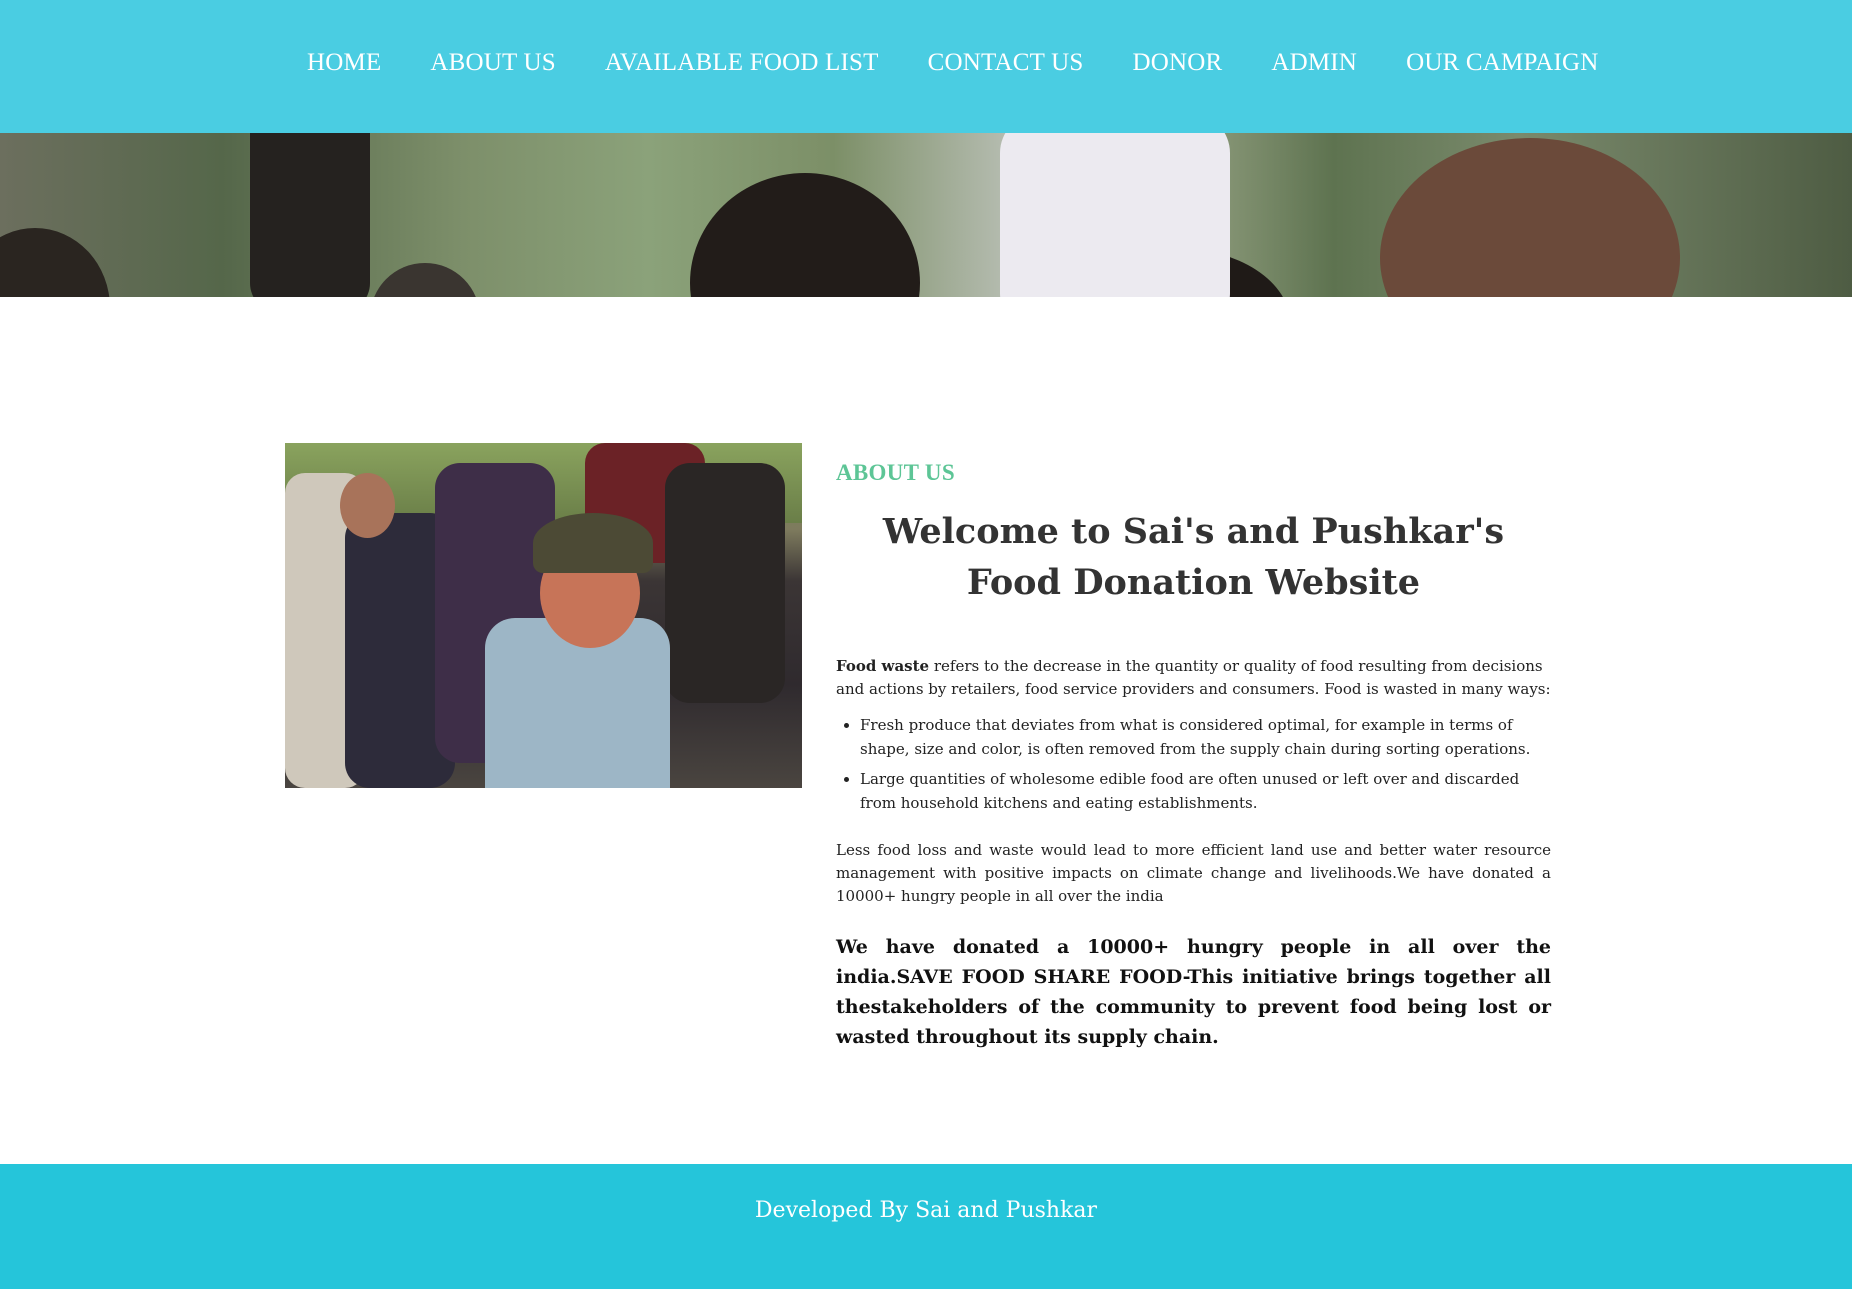 This screenshot has width=1852, height=1289. What do you see at coordinates (543, 615) in the screenshot?
I see `children-photo` at bounding box center [543, 615].